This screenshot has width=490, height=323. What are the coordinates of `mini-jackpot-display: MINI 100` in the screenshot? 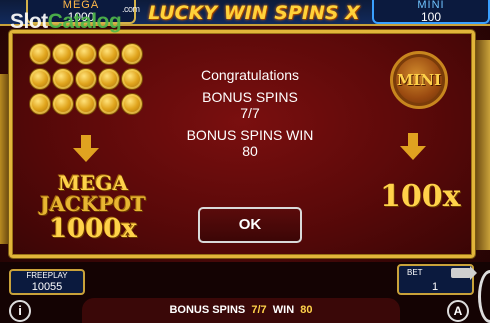 It's located at (431, 12).